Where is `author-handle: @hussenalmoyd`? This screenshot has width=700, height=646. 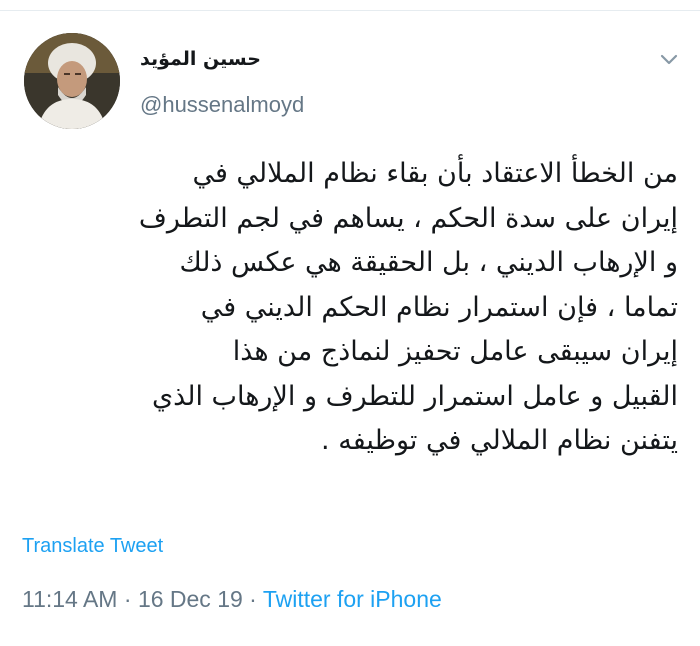
author-handle: @hussenalmoyd is located at coordinates (222, 105).